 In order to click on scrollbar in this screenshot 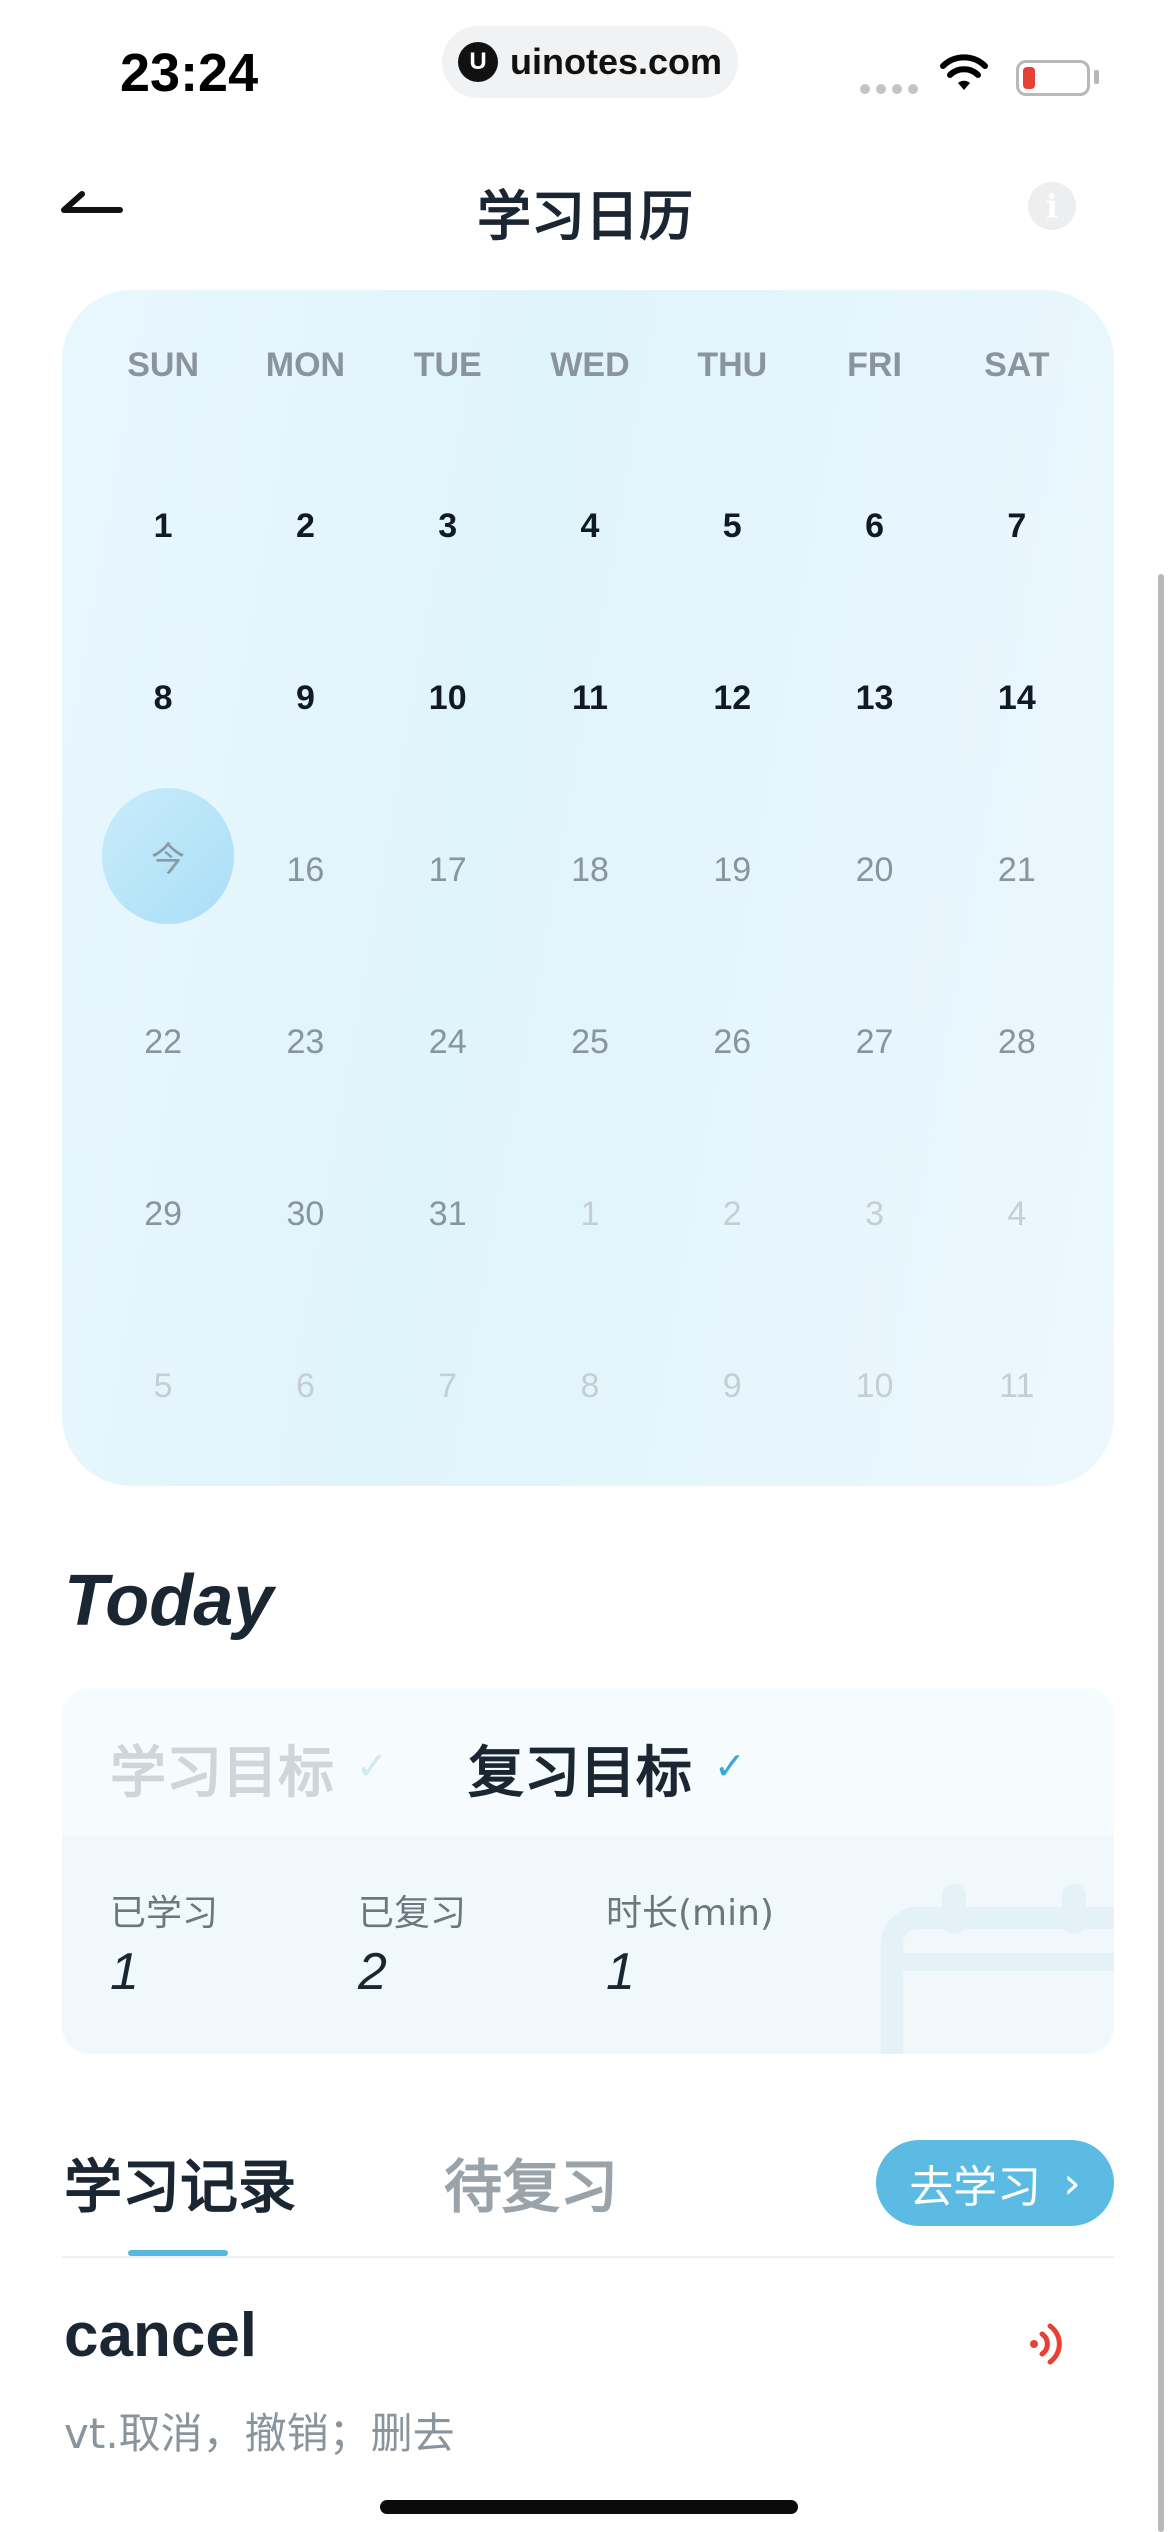, I will do `click(1161, 1553)`.